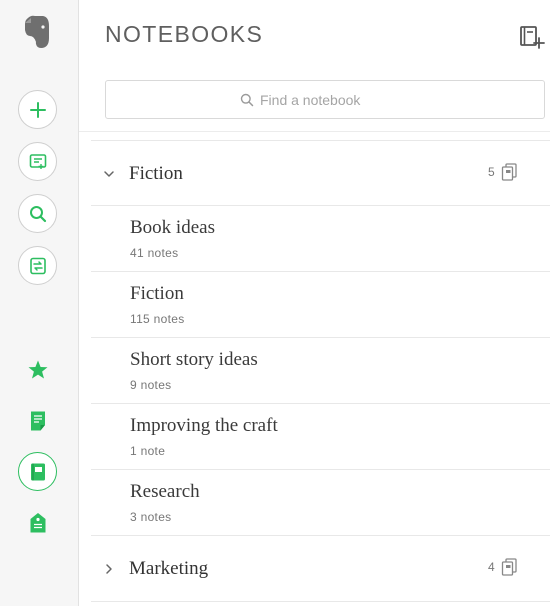 This screenshot has height=606, width=550. I want to click on notebook-icon, so click(37, 471).